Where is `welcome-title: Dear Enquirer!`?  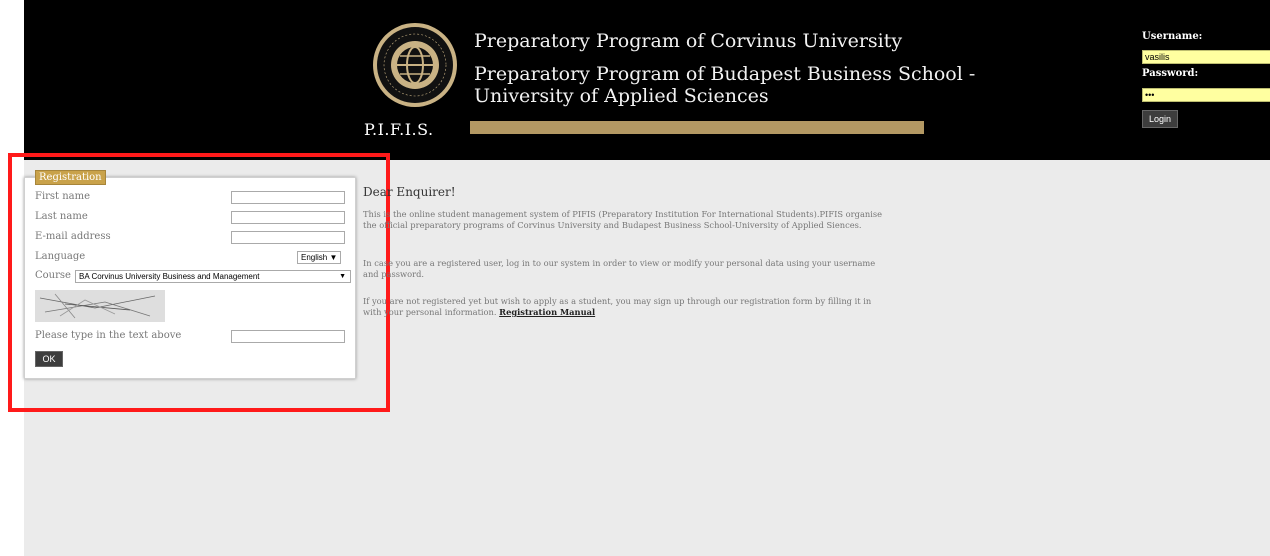
welcome-title: Dear Enquirer! is located at coordinates (409, 192).